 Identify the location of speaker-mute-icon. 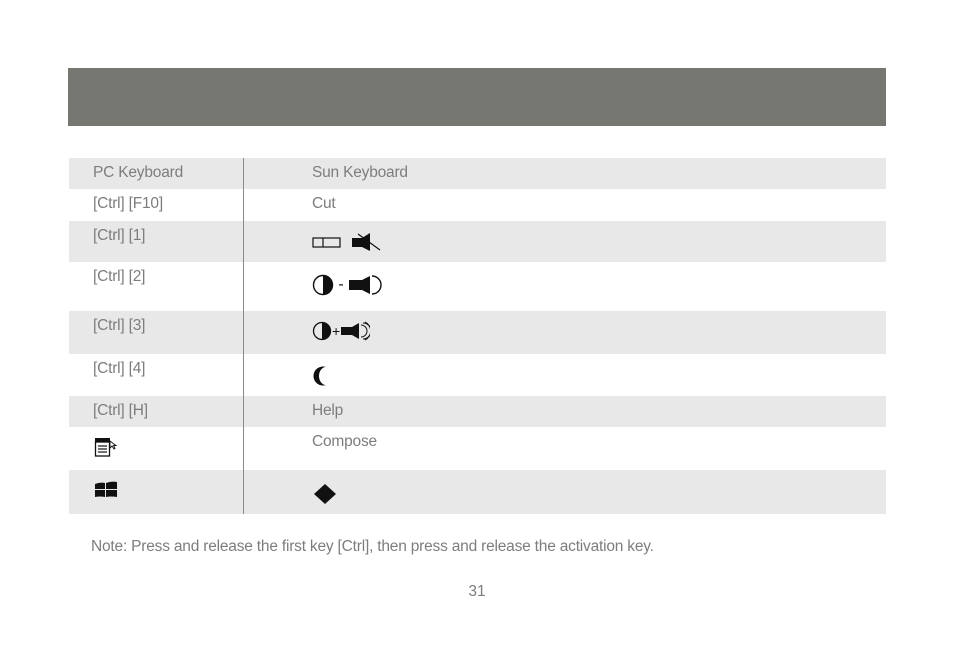
(366, 242).